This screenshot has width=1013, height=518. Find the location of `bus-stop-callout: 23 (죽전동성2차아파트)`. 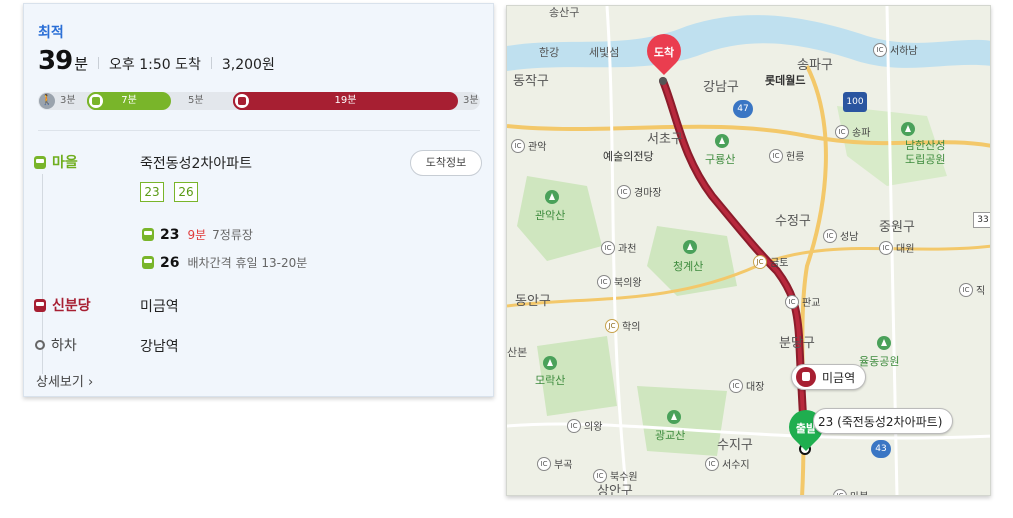

bus-stop-callout: 23 (죽전동성2차아파트) is located at coordinates (883, 421).